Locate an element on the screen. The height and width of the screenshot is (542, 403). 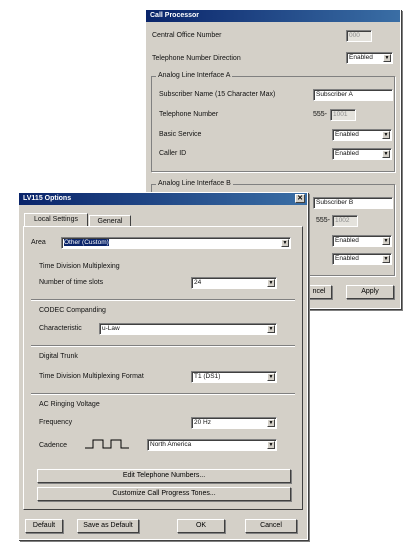
save-as-default-button: Save as Default is located at coordinates (108, 526).